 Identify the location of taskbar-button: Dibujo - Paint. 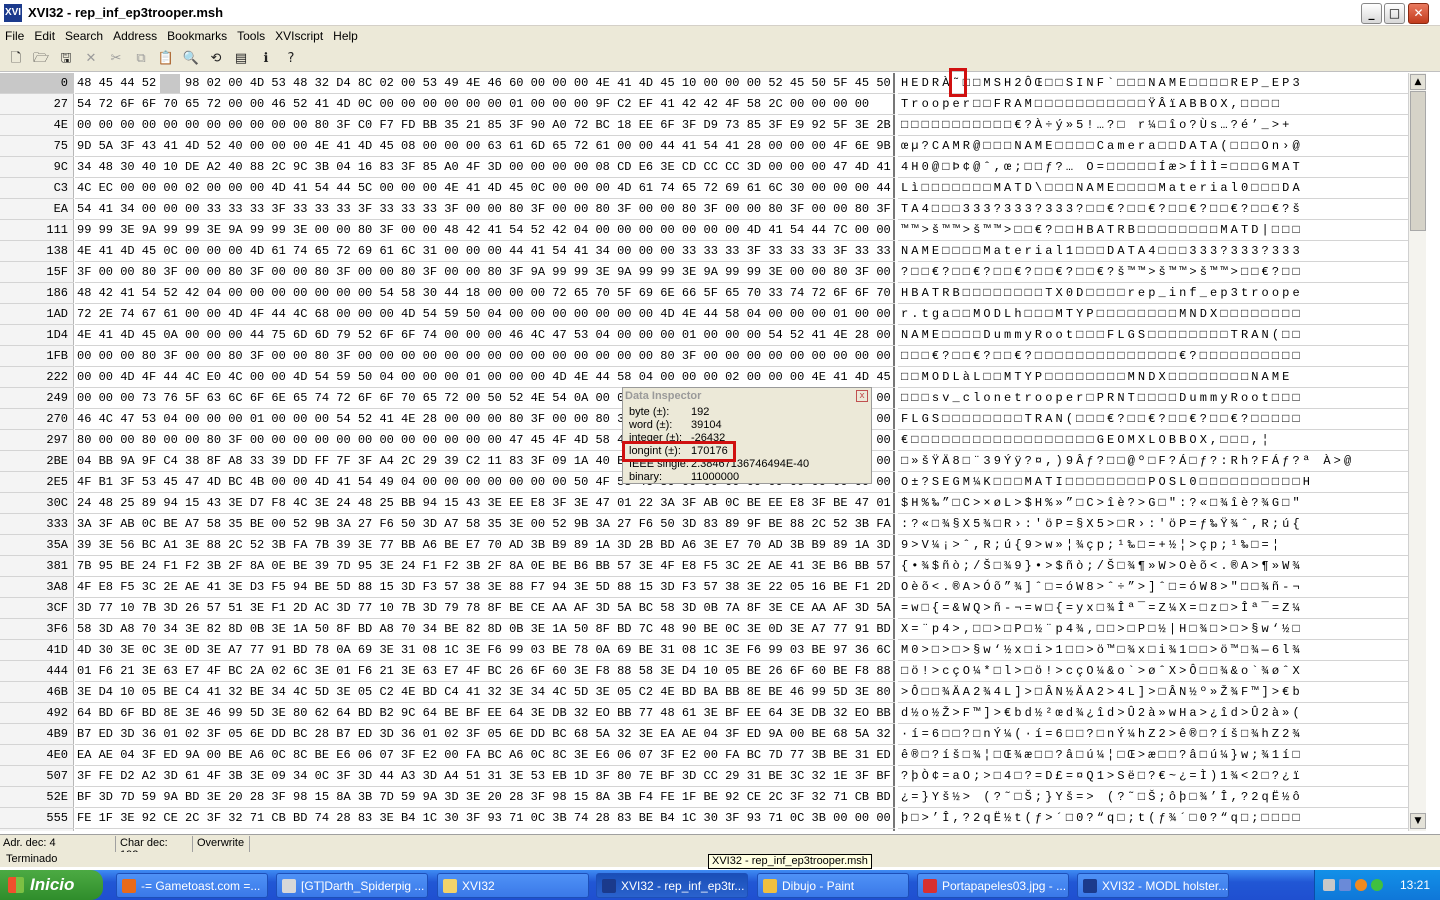
(833, 885).